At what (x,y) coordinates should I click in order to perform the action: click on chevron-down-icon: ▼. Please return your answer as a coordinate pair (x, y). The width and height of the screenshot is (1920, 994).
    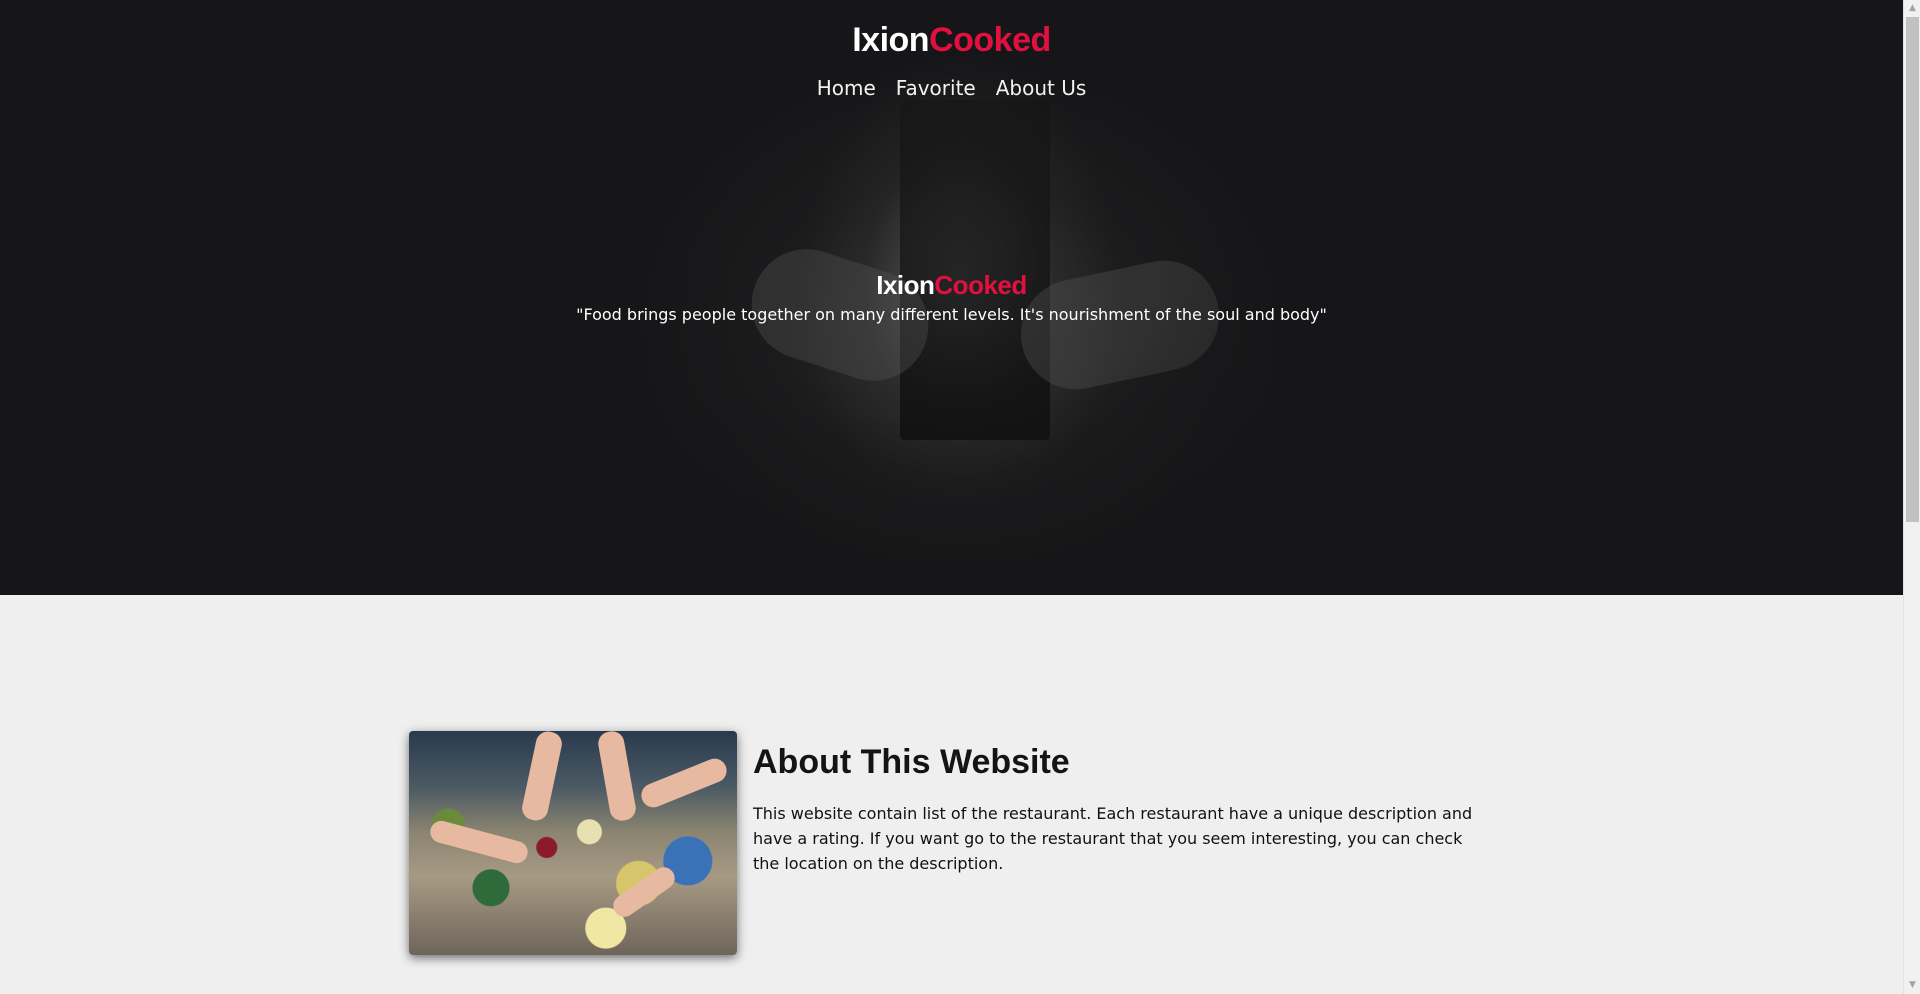
    Looking at the image, I should click on (1912, 985).